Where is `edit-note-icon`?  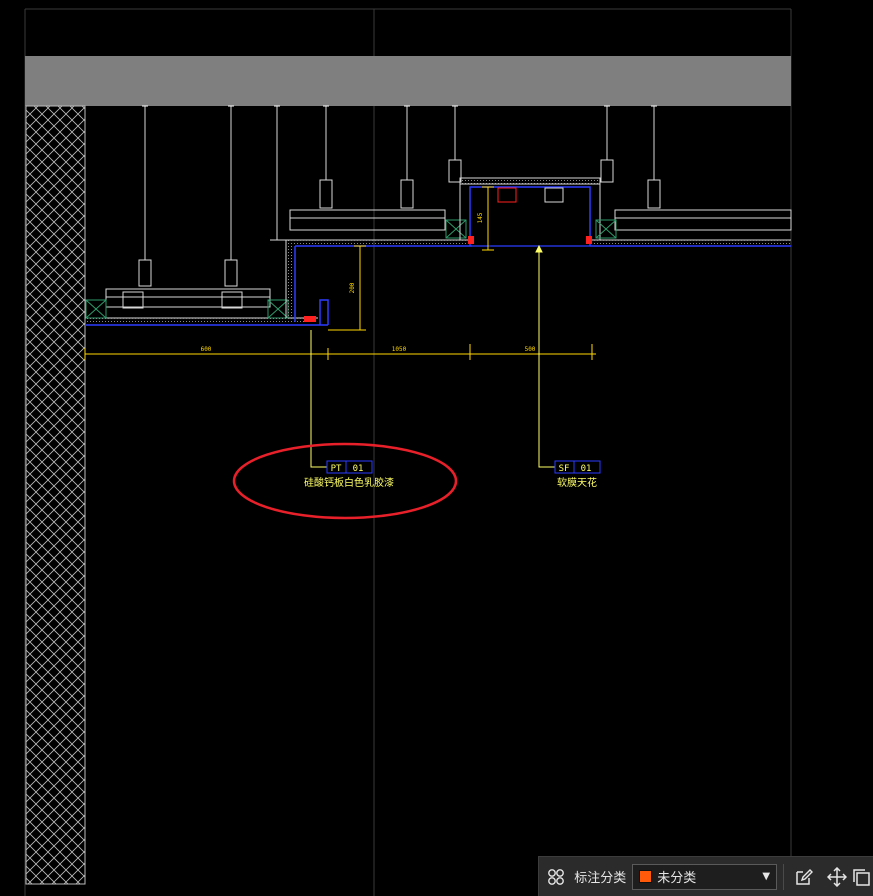
edit-note-icon is located at coordinates (803, 877).